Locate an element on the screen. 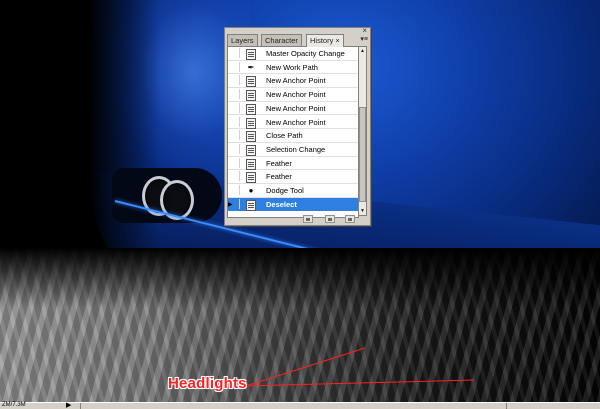 The height and width of the screenshot is (409, 600). tab-layers: Layers is located at coordinates (242, 40).